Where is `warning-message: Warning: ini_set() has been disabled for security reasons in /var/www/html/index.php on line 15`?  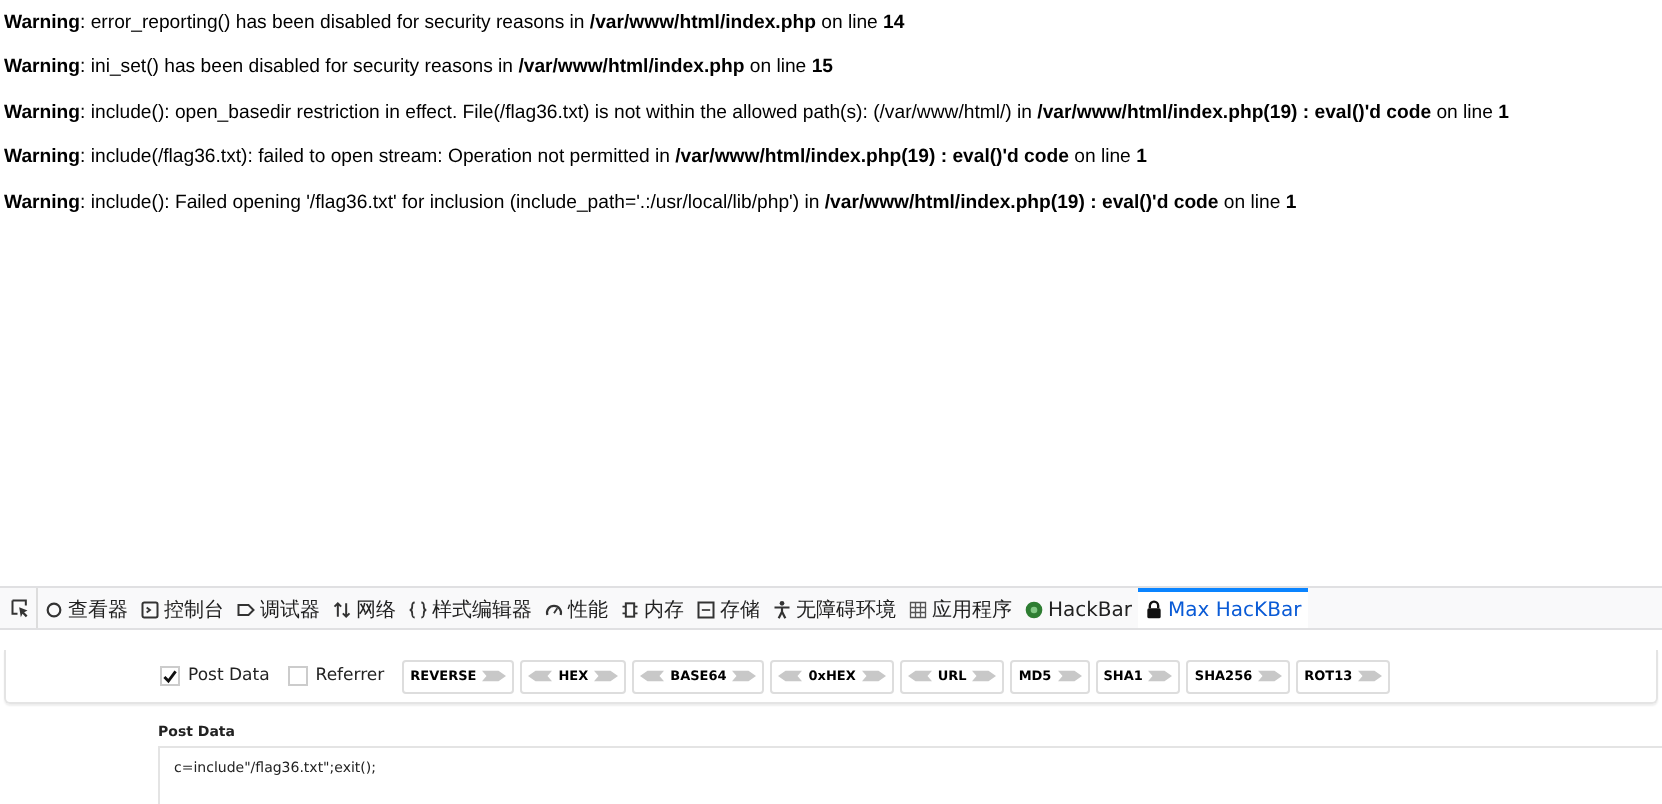
warning-message: Warning: ini_set() has been disabled for security reasons in /var/www/html/index.php on line 15 is located at coordinates (419, 68).